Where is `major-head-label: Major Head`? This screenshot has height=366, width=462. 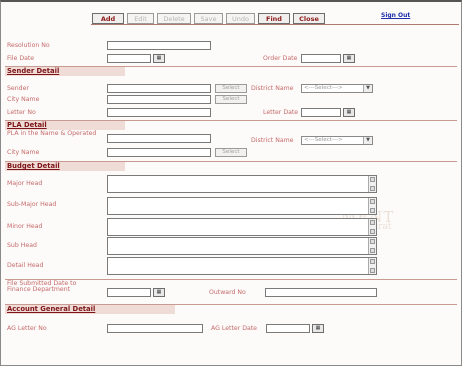 major-head-label: Major Head is located at coordinates (25, 183).